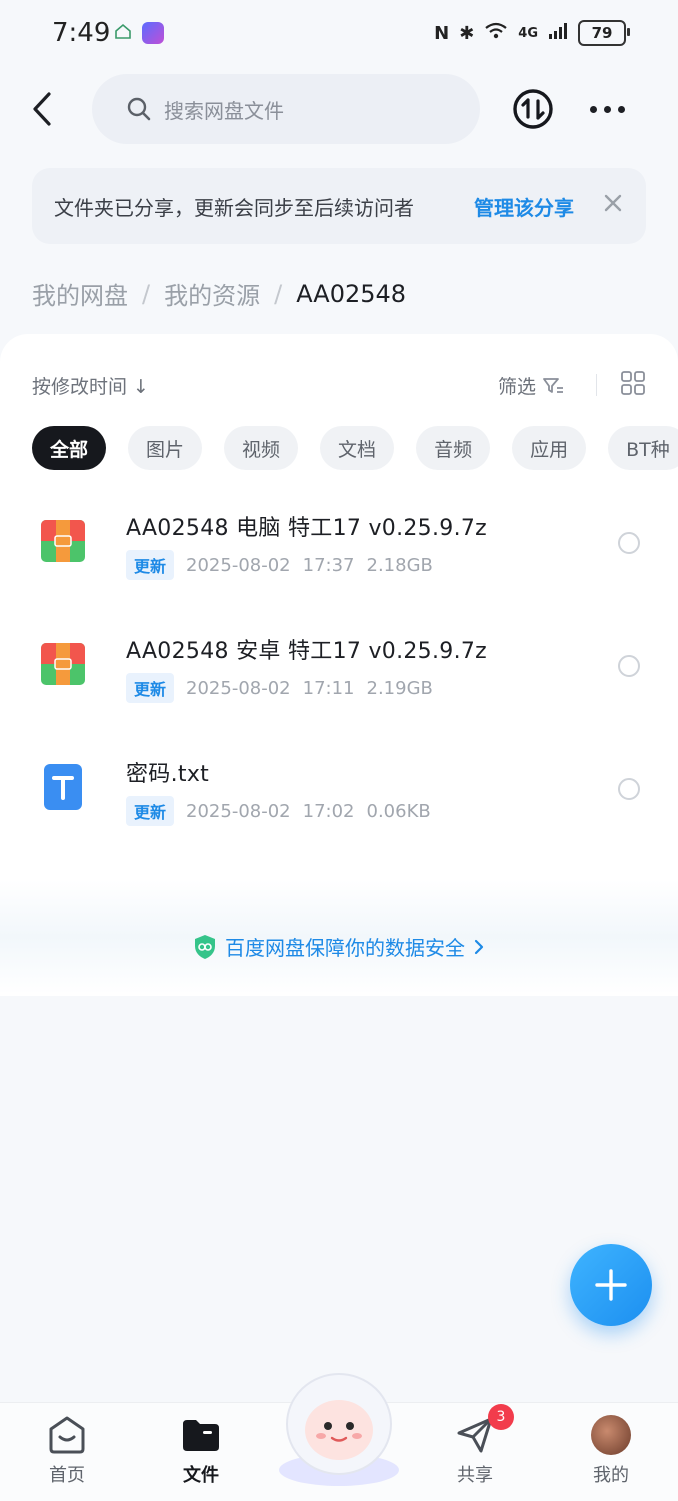 The height and width of the screenshot is (1501, 678). I want to click on search-placeholder: 搜索网盘文件, so click(224, 110).